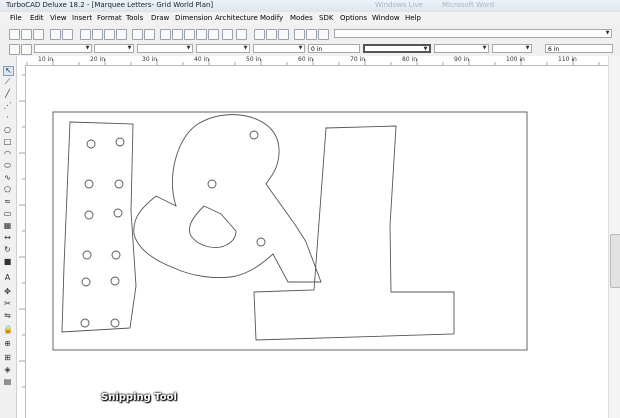 The image size is (620, 418). I want to click on polygon-icon: ⬠, so click(7, 190).